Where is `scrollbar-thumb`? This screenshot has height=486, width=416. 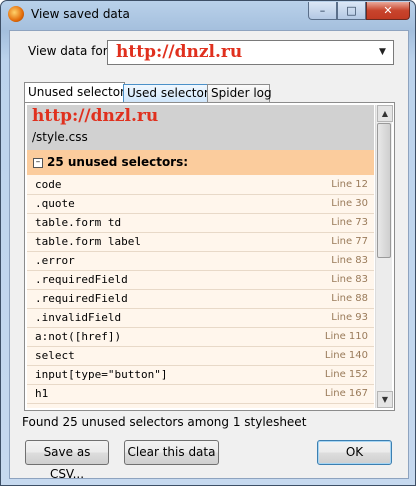
scrollbar-thumb is located at coordinates (384, 190).